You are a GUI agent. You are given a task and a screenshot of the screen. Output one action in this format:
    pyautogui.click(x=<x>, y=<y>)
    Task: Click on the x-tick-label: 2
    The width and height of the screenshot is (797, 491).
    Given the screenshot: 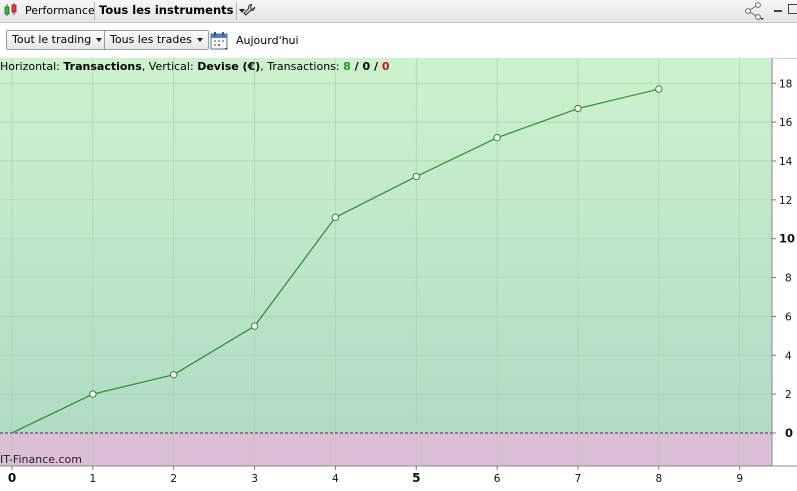 What is the action you would take?
    pyautogui.click(x=173, y=479)
    